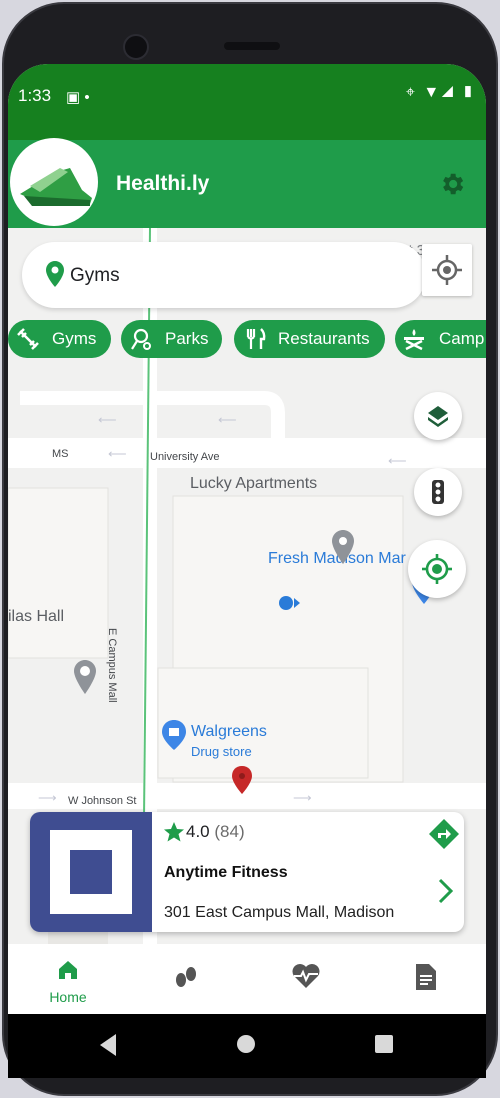 Image resolution: width=500 pixels, height=1098 pixels. I want to click on home-icon, so click(68, 970).